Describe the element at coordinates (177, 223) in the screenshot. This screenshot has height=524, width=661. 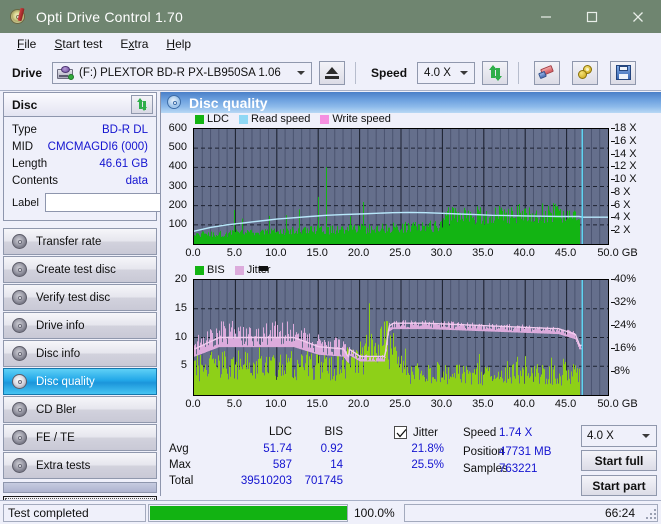
I see `y-axis-tick: 100` at that location.